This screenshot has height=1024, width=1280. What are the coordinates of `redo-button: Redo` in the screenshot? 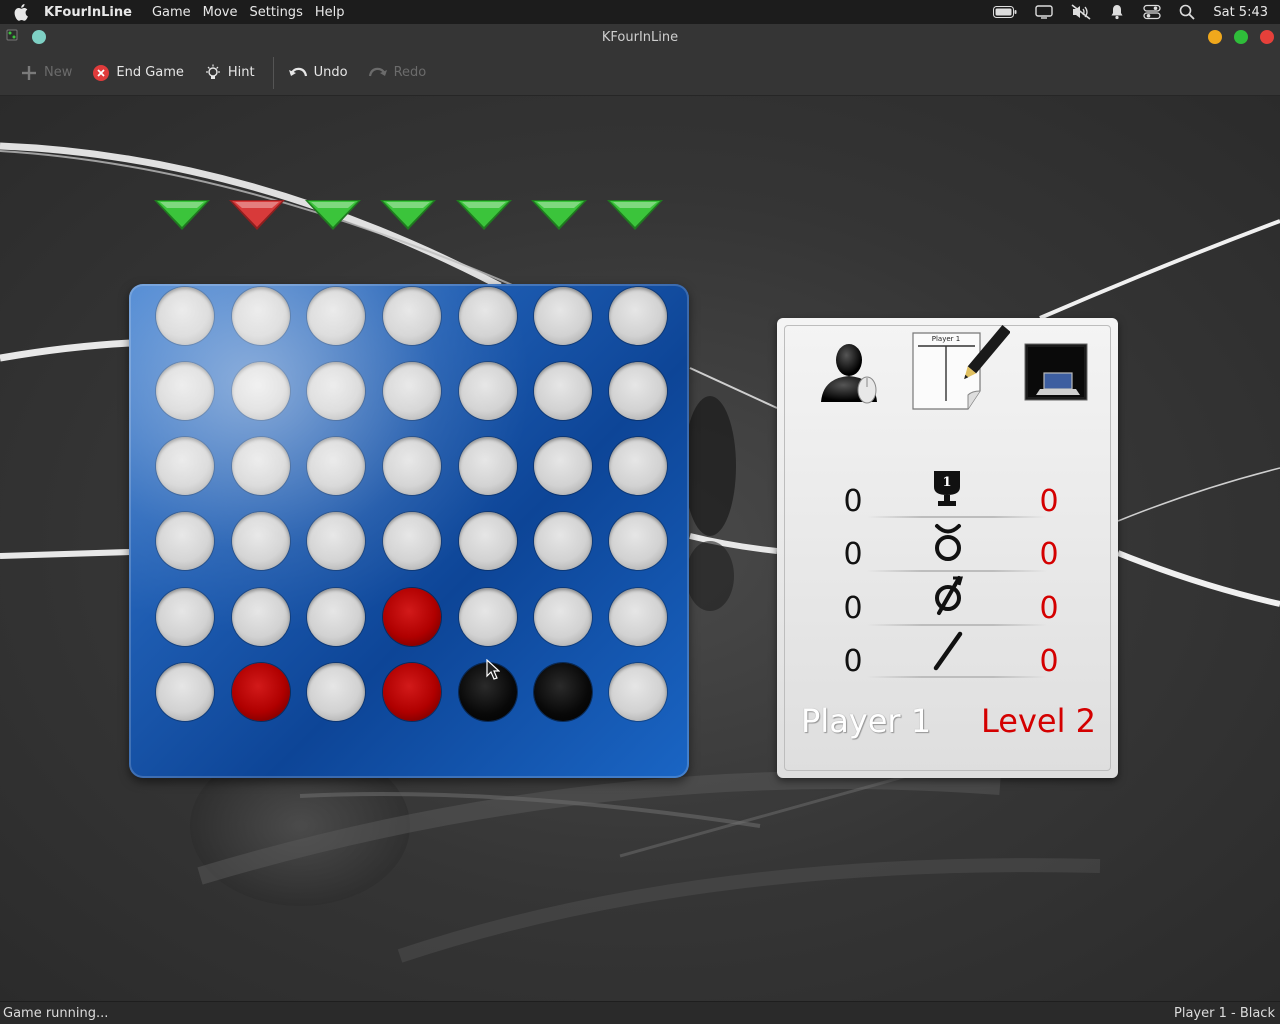 It's located at (397, 73).